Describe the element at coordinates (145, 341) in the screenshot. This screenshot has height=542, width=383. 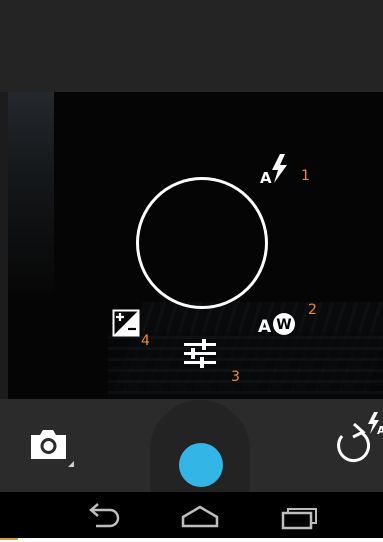
I see `exposure-option-number: 4` at that location.